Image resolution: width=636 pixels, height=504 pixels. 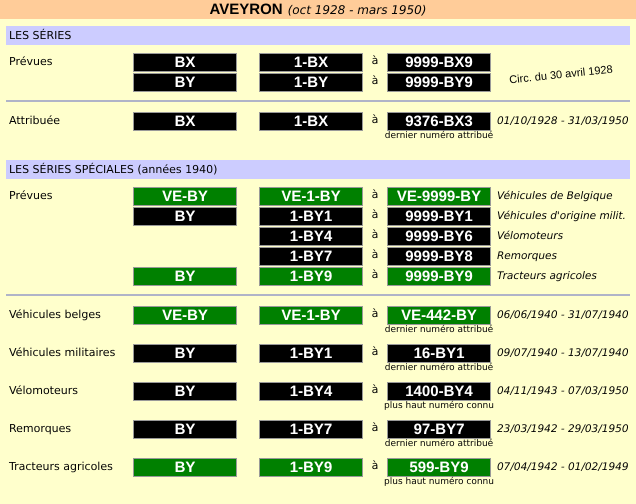 I want to click on row-label: Remorques, so click(x=40, y=429).